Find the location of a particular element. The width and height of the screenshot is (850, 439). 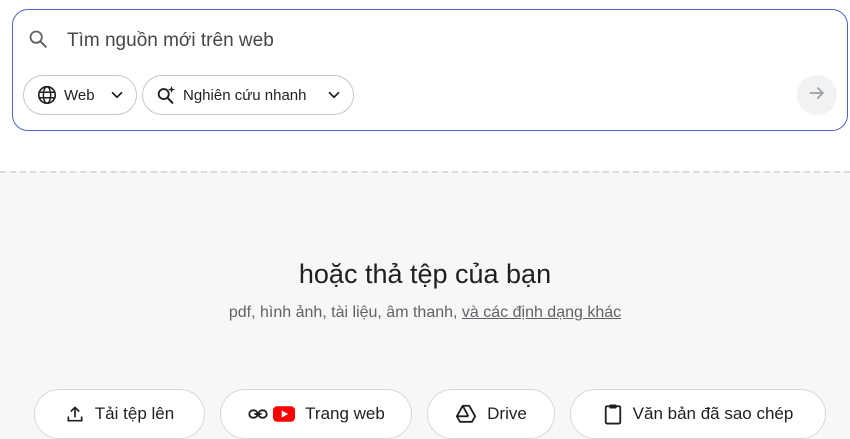

upload-icon is located at coordinates (75, 414).